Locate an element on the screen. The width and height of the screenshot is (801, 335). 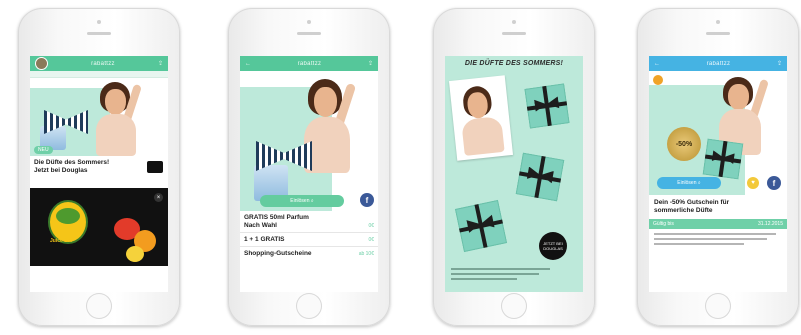
valid-label: Gültig bis is located at coordinates (663, 224).